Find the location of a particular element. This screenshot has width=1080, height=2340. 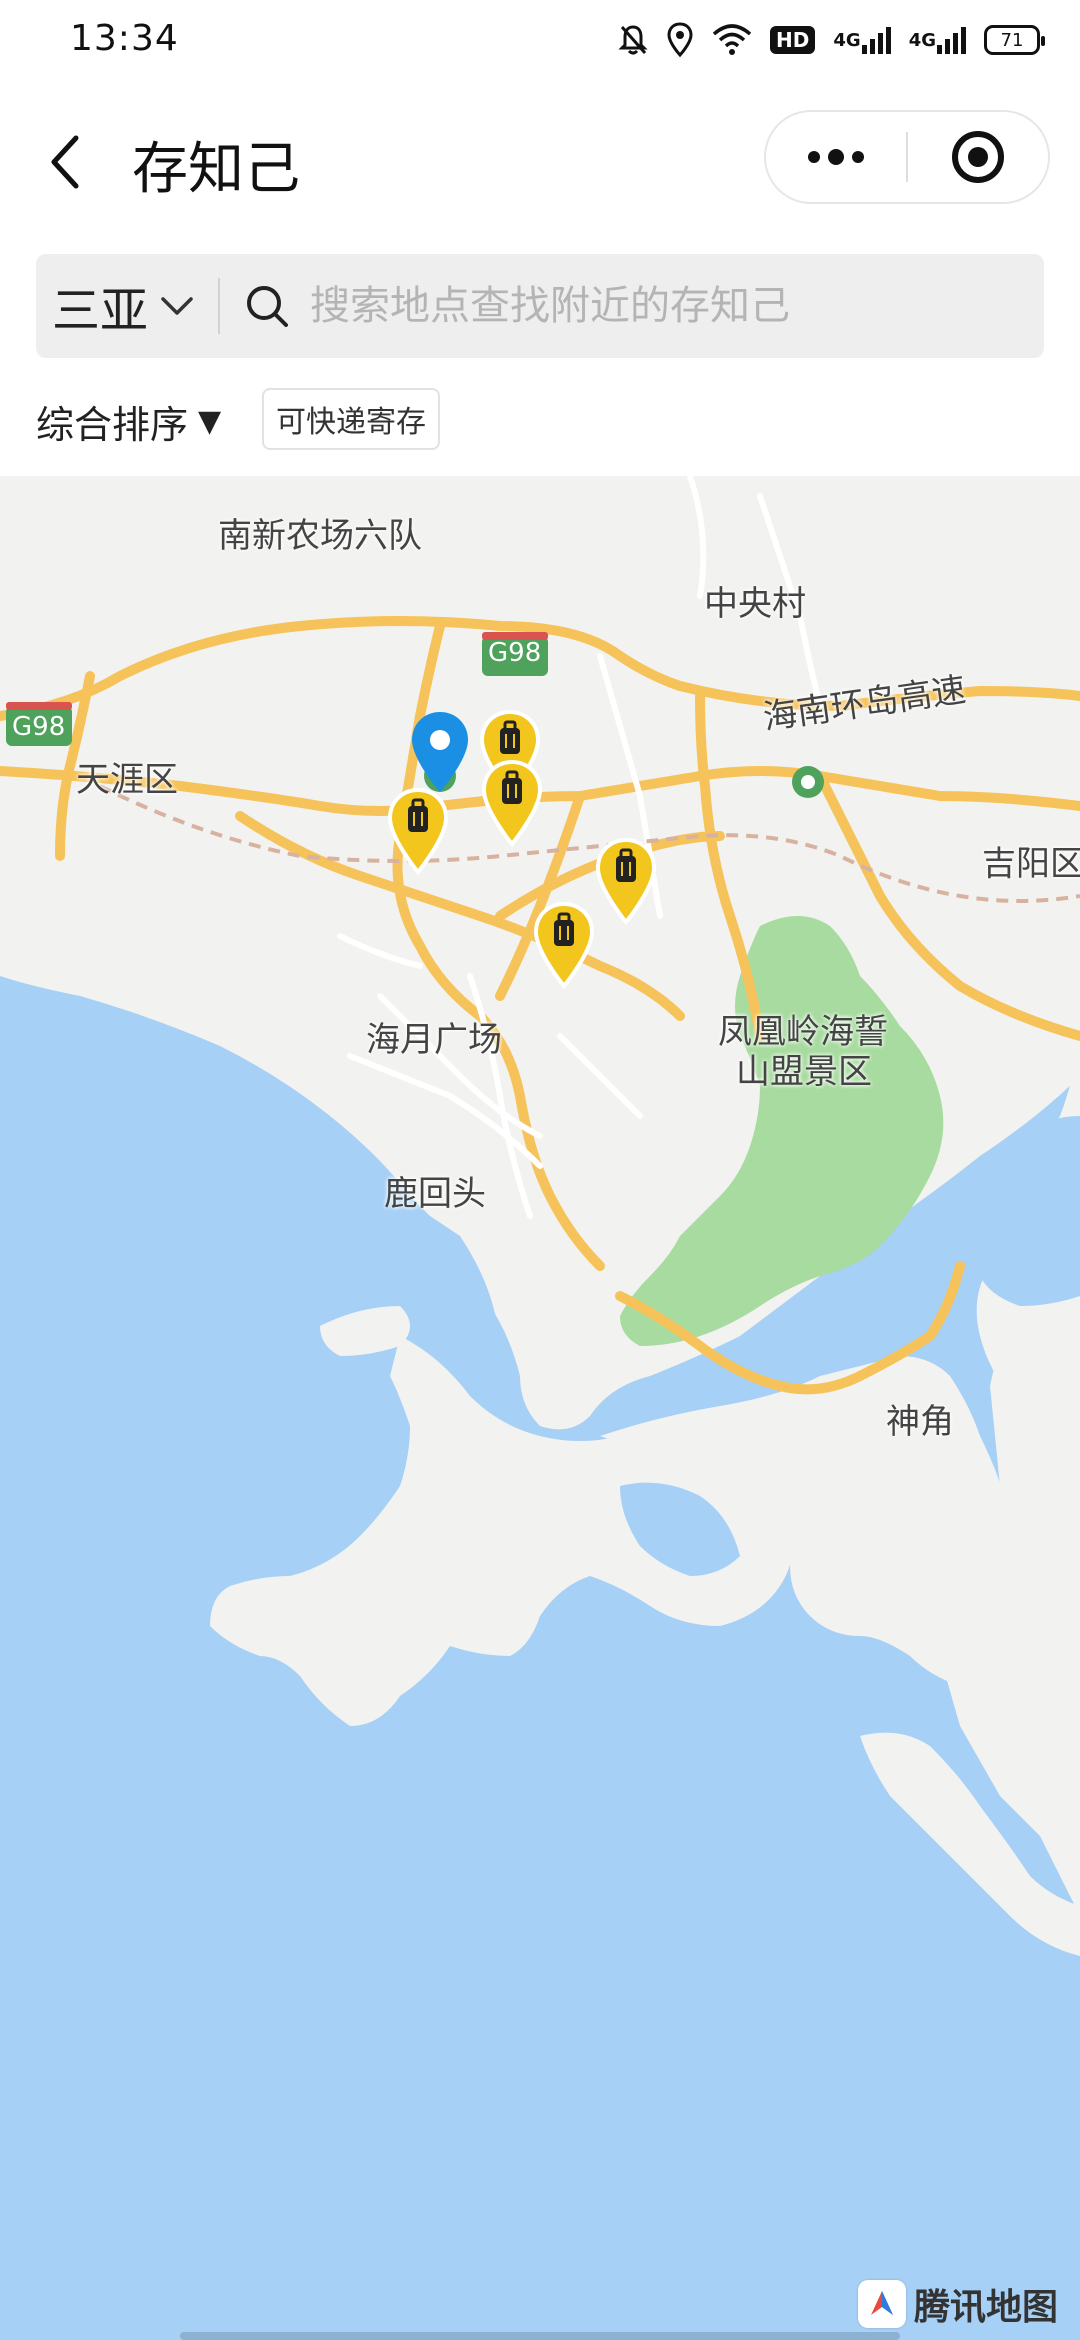

page-title: 存知己 is located at coordinates (216, 169).